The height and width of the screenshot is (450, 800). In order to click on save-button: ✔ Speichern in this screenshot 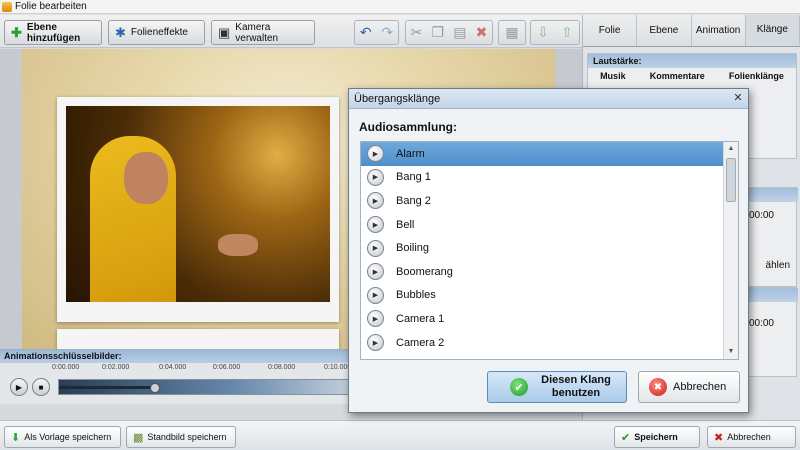, I will do `click(657, 437)`.